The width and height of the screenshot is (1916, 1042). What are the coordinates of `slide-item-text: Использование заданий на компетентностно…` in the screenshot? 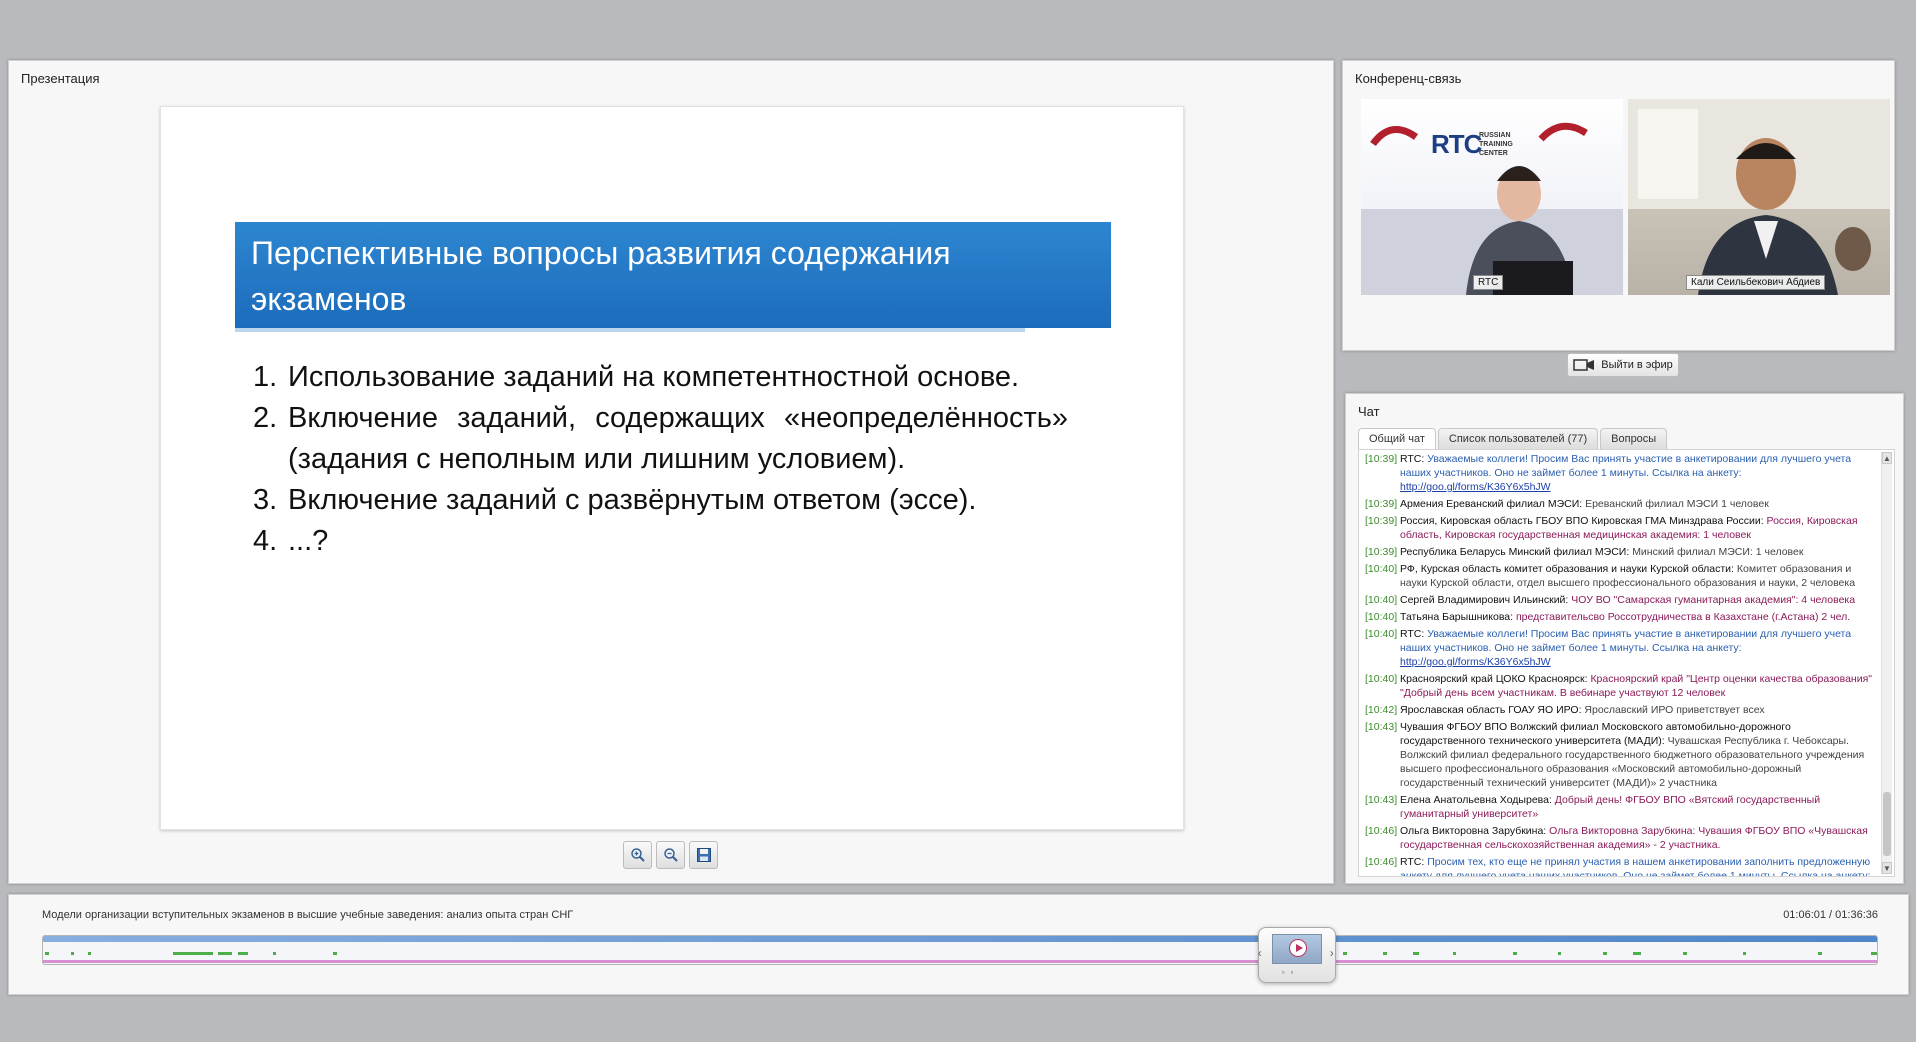 It's located at (654, 377).